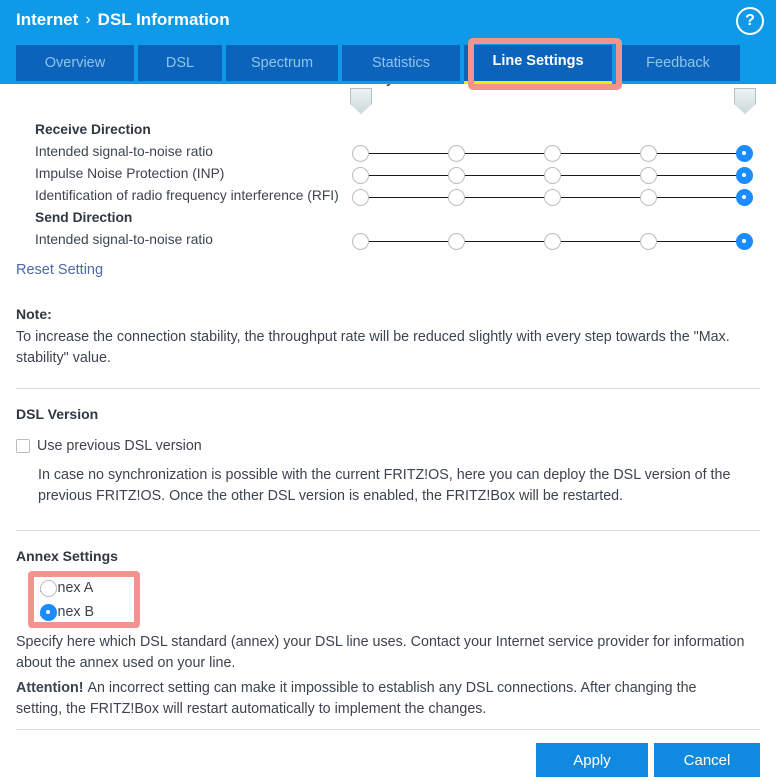 This screenshot has height=781, width=776. I want to click on annex-b-option: Annex B, so click(67, 612).